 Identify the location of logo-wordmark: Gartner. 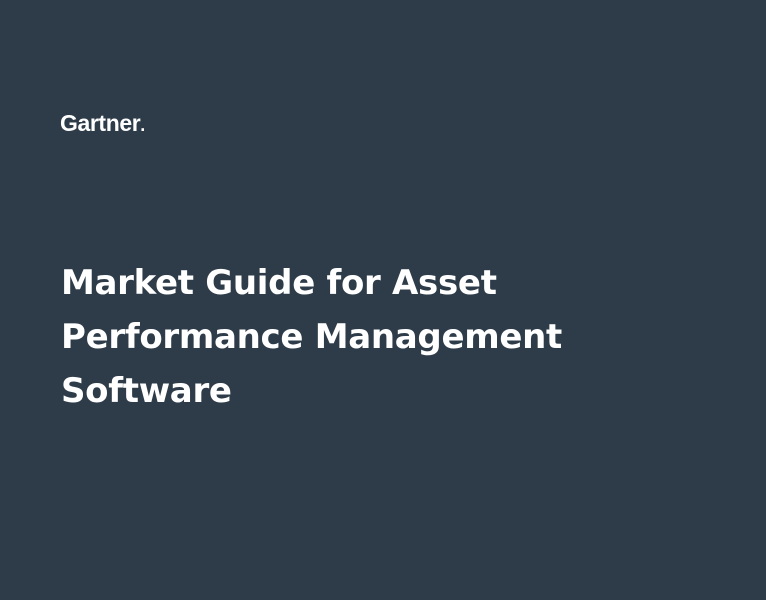
(100, 123).